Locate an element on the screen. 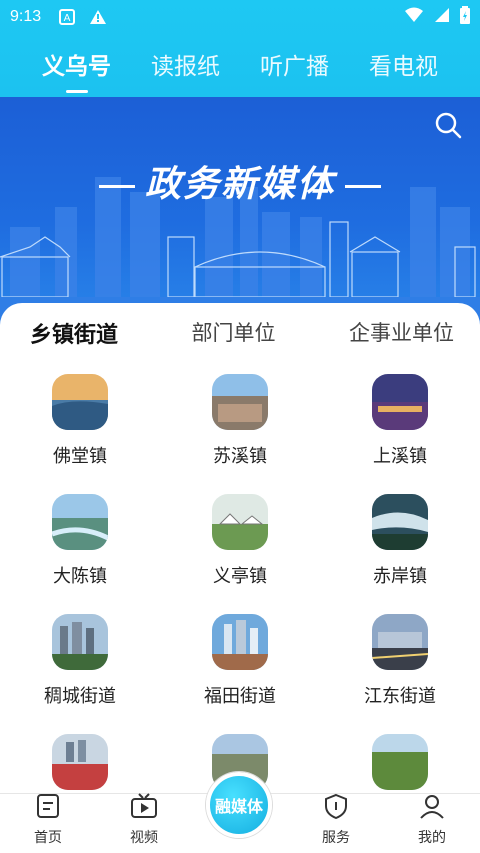 This screenshot has width=480, height=853. grid-item-futian: 福田街道 is located at coordinates (240, 659).